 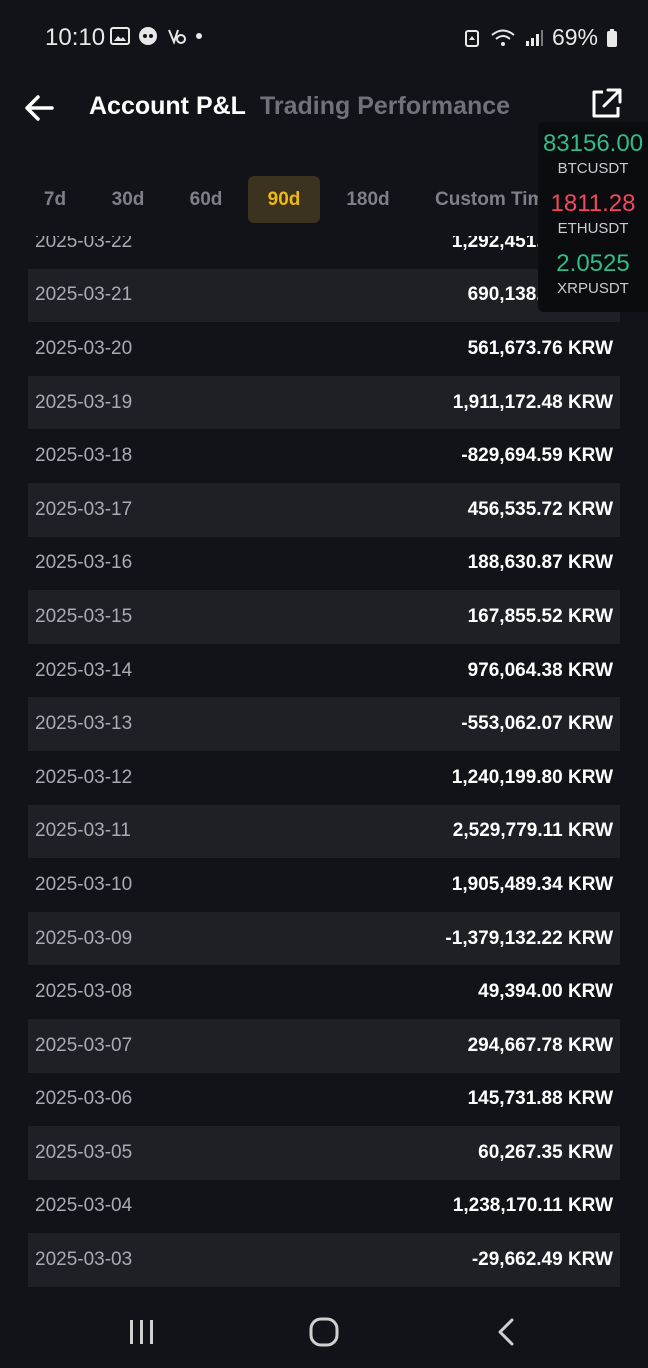 I want to click on pnl-row: 2025-03-18 -829,694.59 KRW, so click(x=324, y=456).